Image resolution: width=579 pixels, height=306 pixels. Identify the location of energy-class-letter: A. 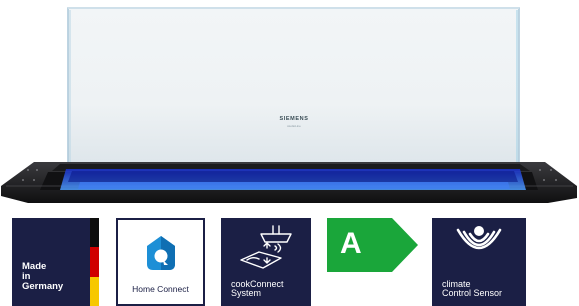
(351, 243).